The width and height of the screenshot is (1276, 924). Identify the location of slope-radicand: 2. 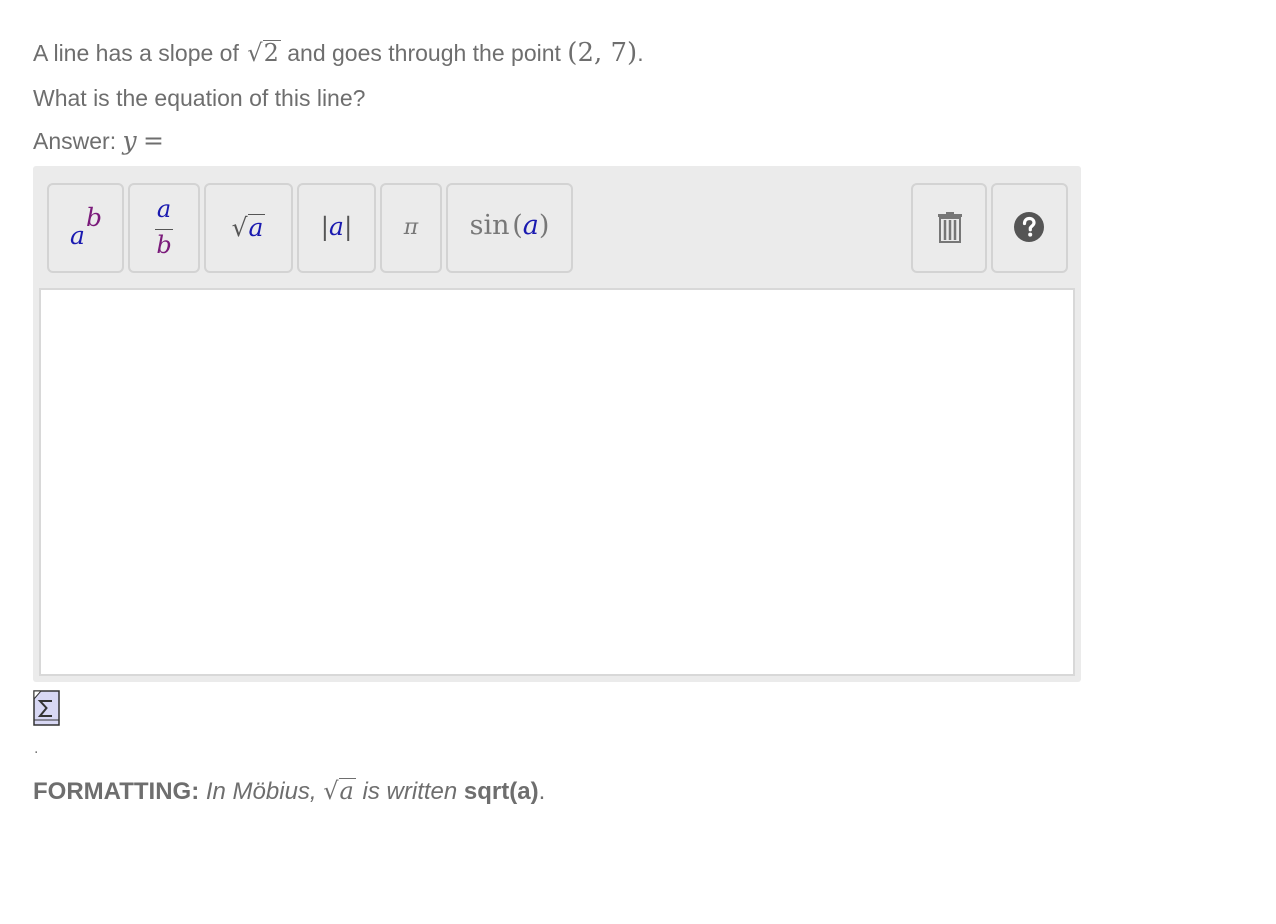
(271, 53).